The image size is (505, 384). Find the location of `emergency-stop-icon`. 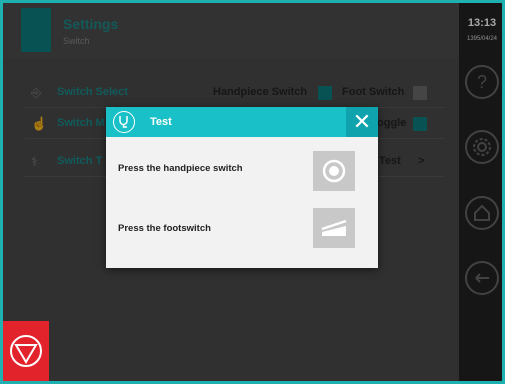

emergency-stop-icon is located at coordinates (26, 351).